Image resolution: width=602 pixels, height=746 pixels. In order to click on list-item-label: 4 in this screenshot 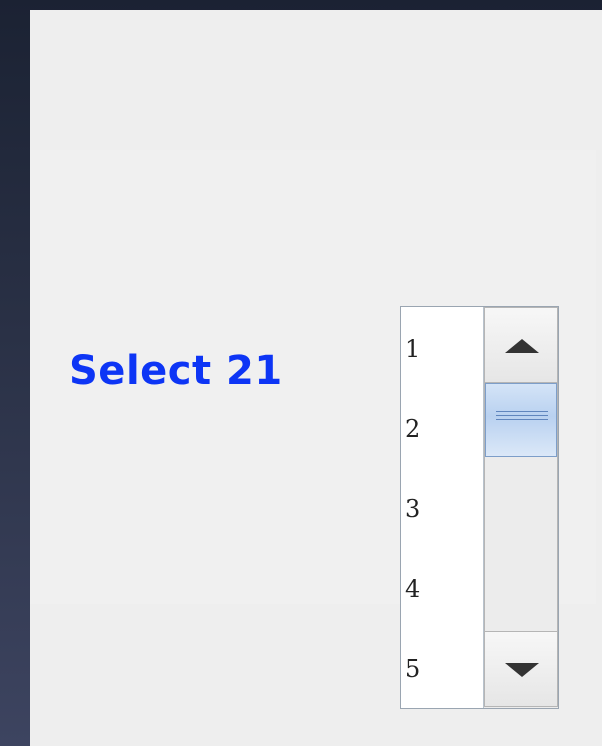, I will do `click(413, 589)`.